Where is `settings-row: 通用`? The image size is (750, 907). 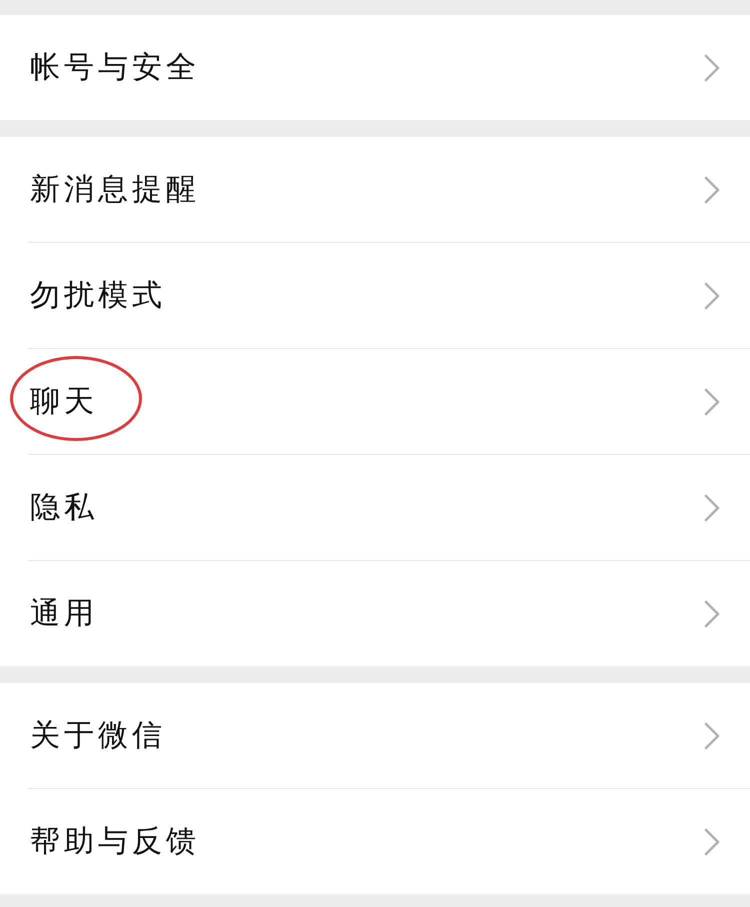
settings-row: 通用 is located at coordinates (375, 613).